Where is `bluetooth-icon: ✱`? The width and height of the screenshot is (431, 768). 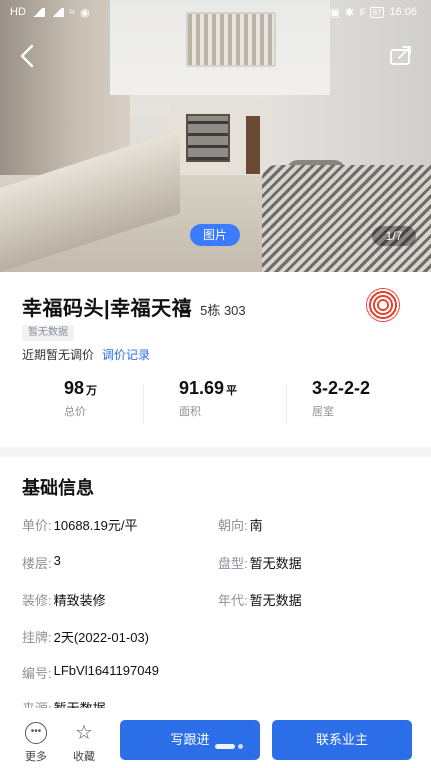
bluetooth-icon: ✱ is located at coordinates (349, 12).